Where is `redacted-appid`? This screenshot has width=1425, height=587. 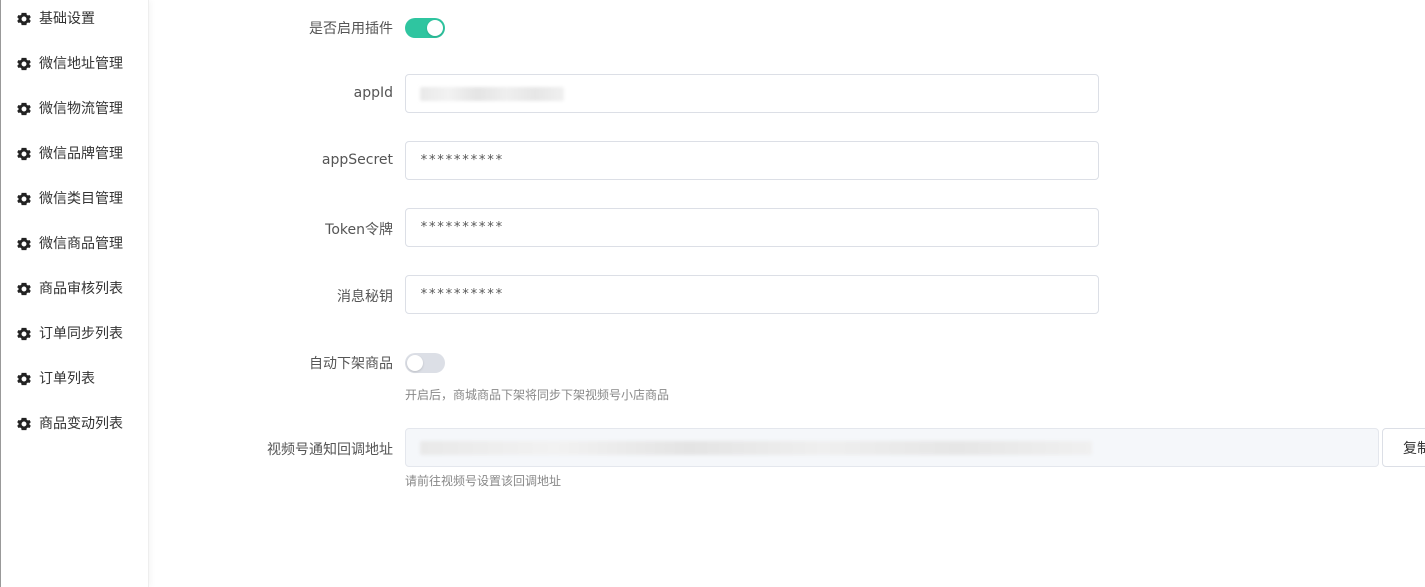 redacted-appid is located at coordinates (492, 93).